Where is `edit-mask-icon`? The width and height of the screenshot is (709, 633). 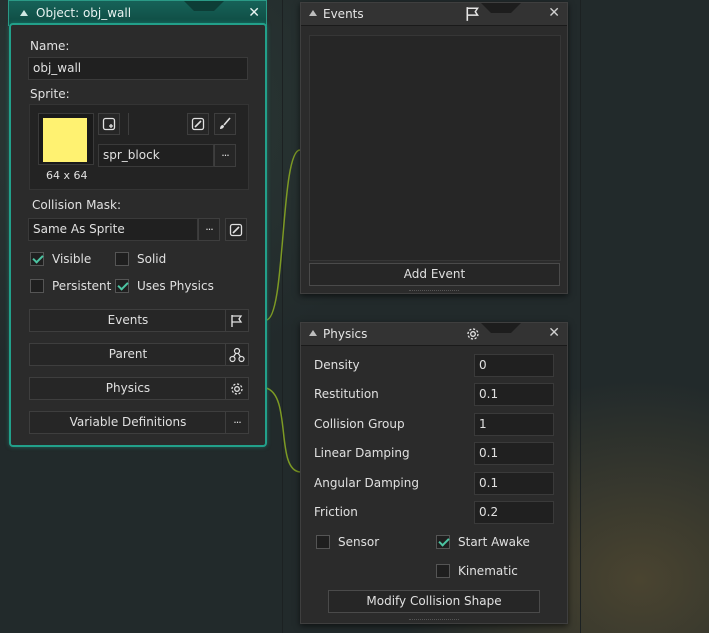
edit-mask-icon is located at coordinates (236, 229).